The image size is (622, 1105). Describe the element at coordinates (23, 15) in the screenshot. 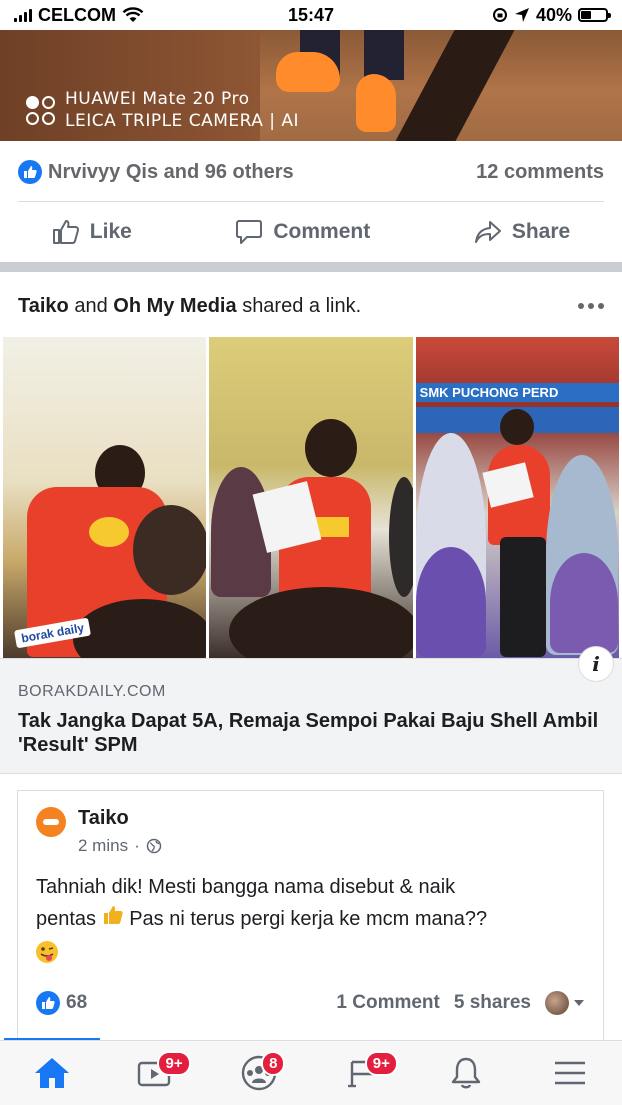

I see `signal-icon` at that location.